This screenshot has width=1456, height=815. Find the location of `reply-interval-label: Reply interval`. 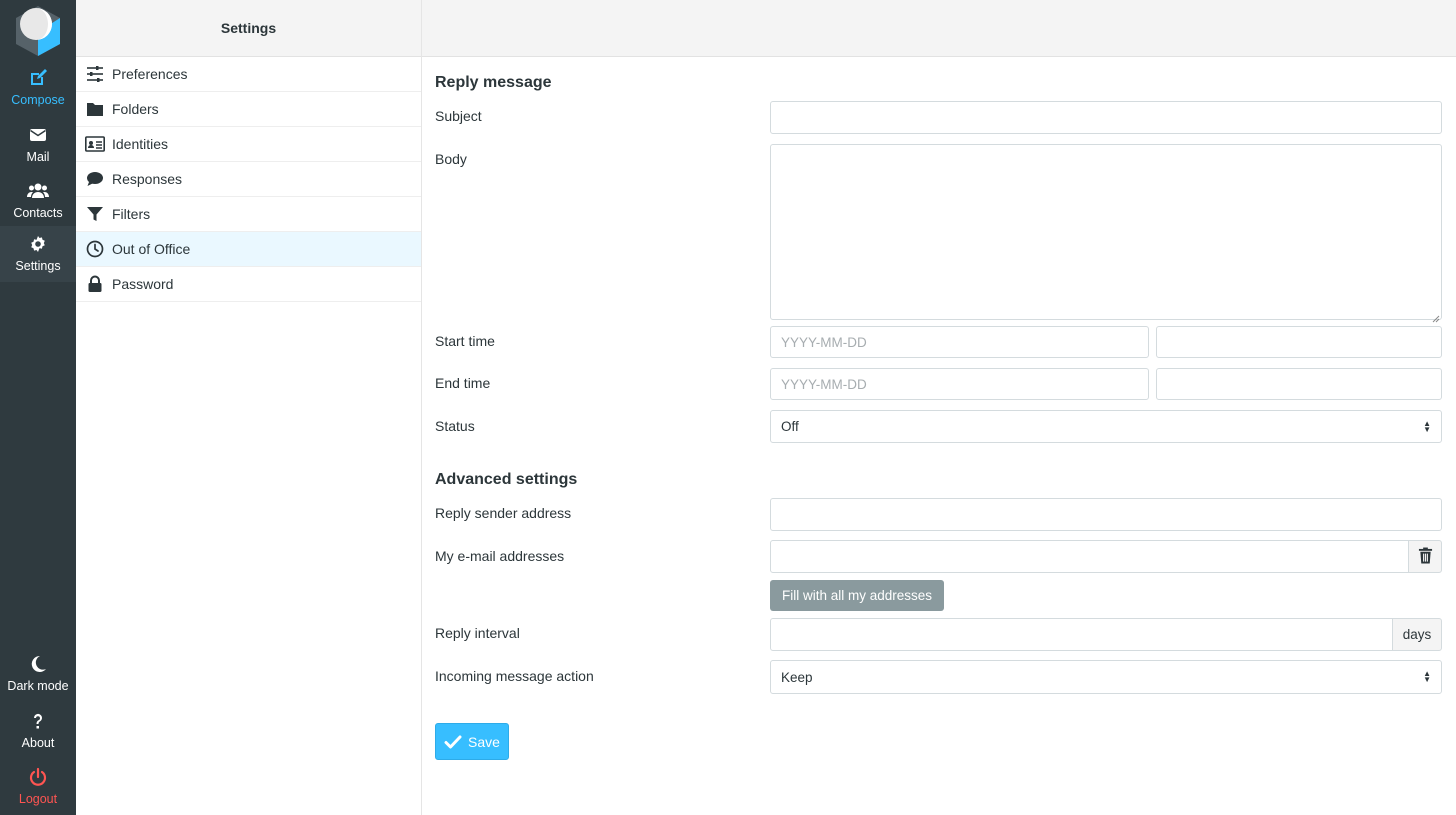

reply-interval-label: Reply interval is located at coordinates (477, 633).